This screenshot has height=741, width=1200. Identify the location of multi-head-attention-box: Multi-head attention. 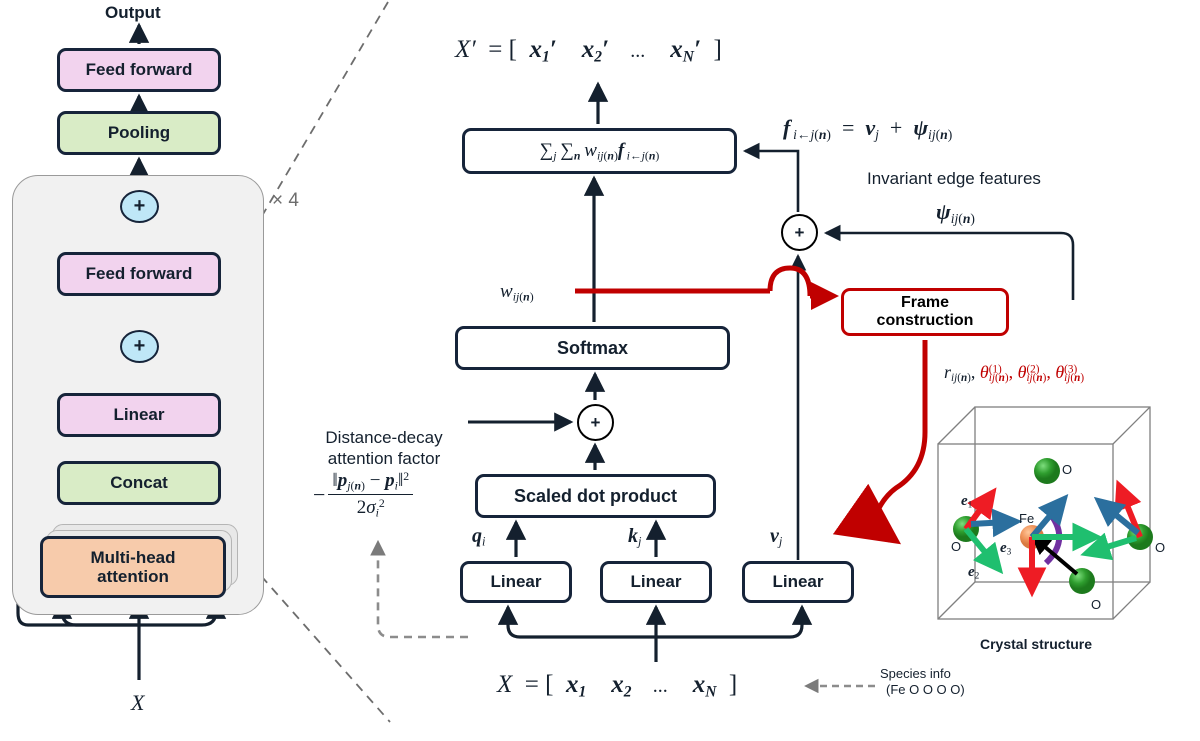
(133, 567).